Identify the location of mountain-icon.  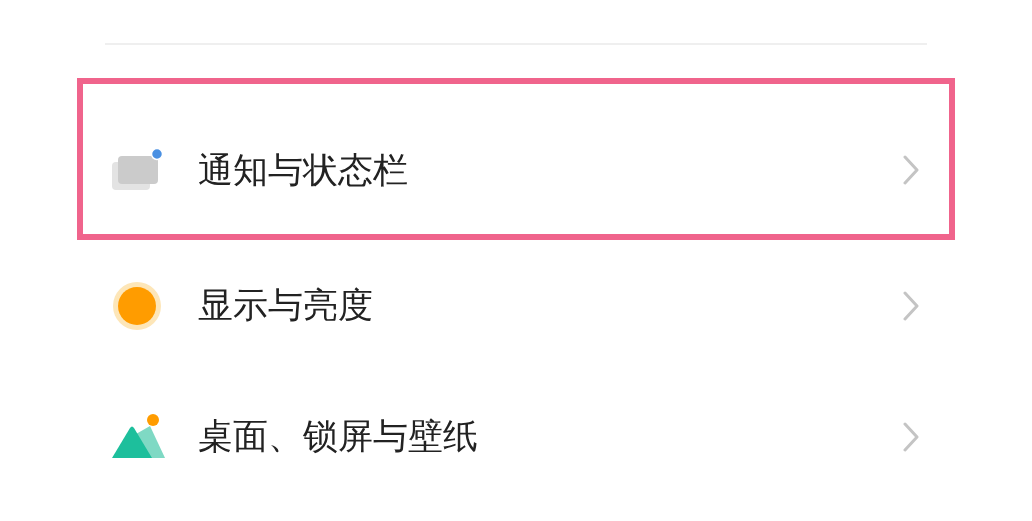
(138, 436).